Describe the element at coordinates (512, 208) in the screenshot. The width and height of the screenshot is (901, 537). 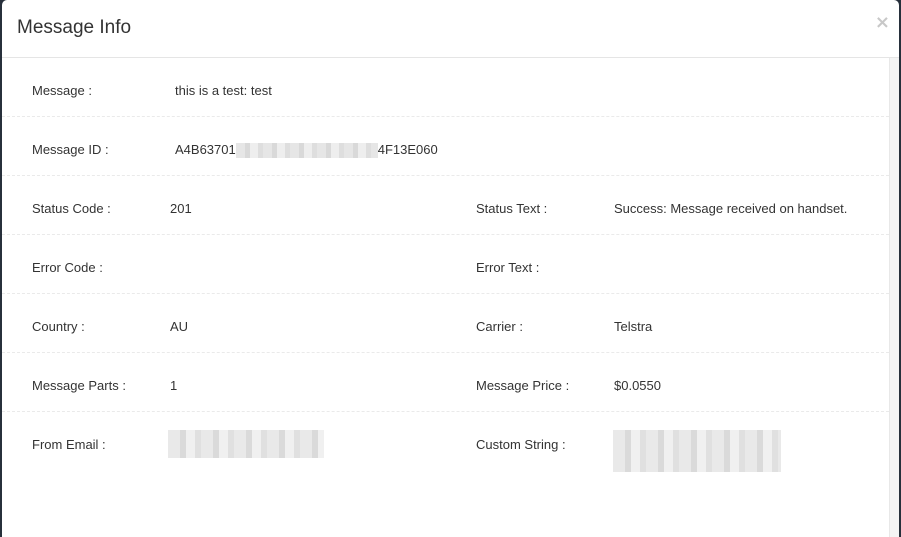
I see `status-text-label: Status Text :` at that location.